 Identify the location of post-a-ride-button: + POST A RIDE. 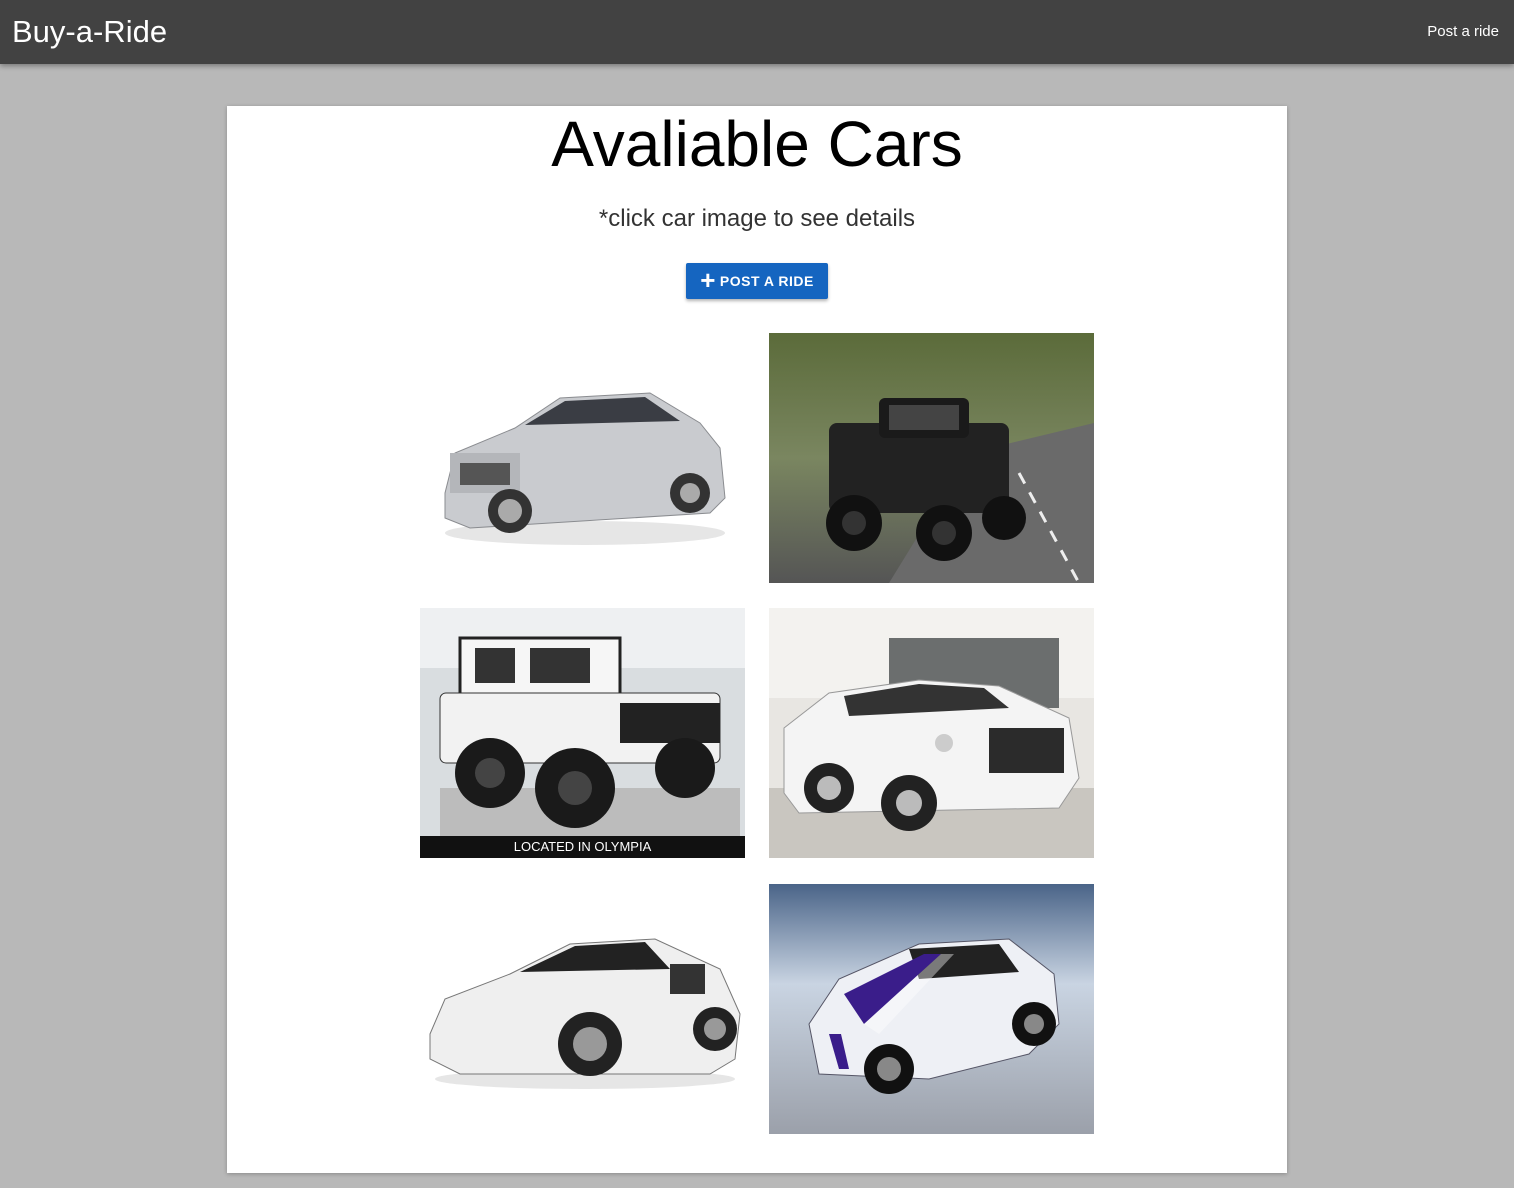
(757, 281).